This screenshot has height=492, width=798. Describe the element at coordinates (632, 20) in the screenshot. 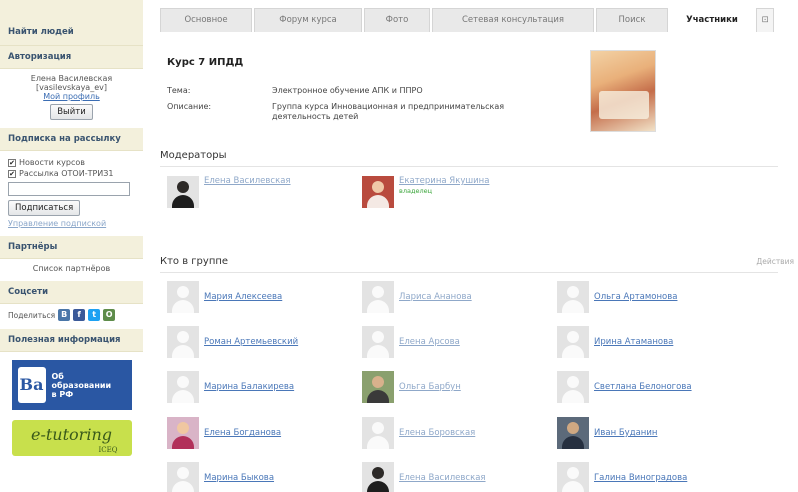

I see `tab-search: Поиск` at that location.